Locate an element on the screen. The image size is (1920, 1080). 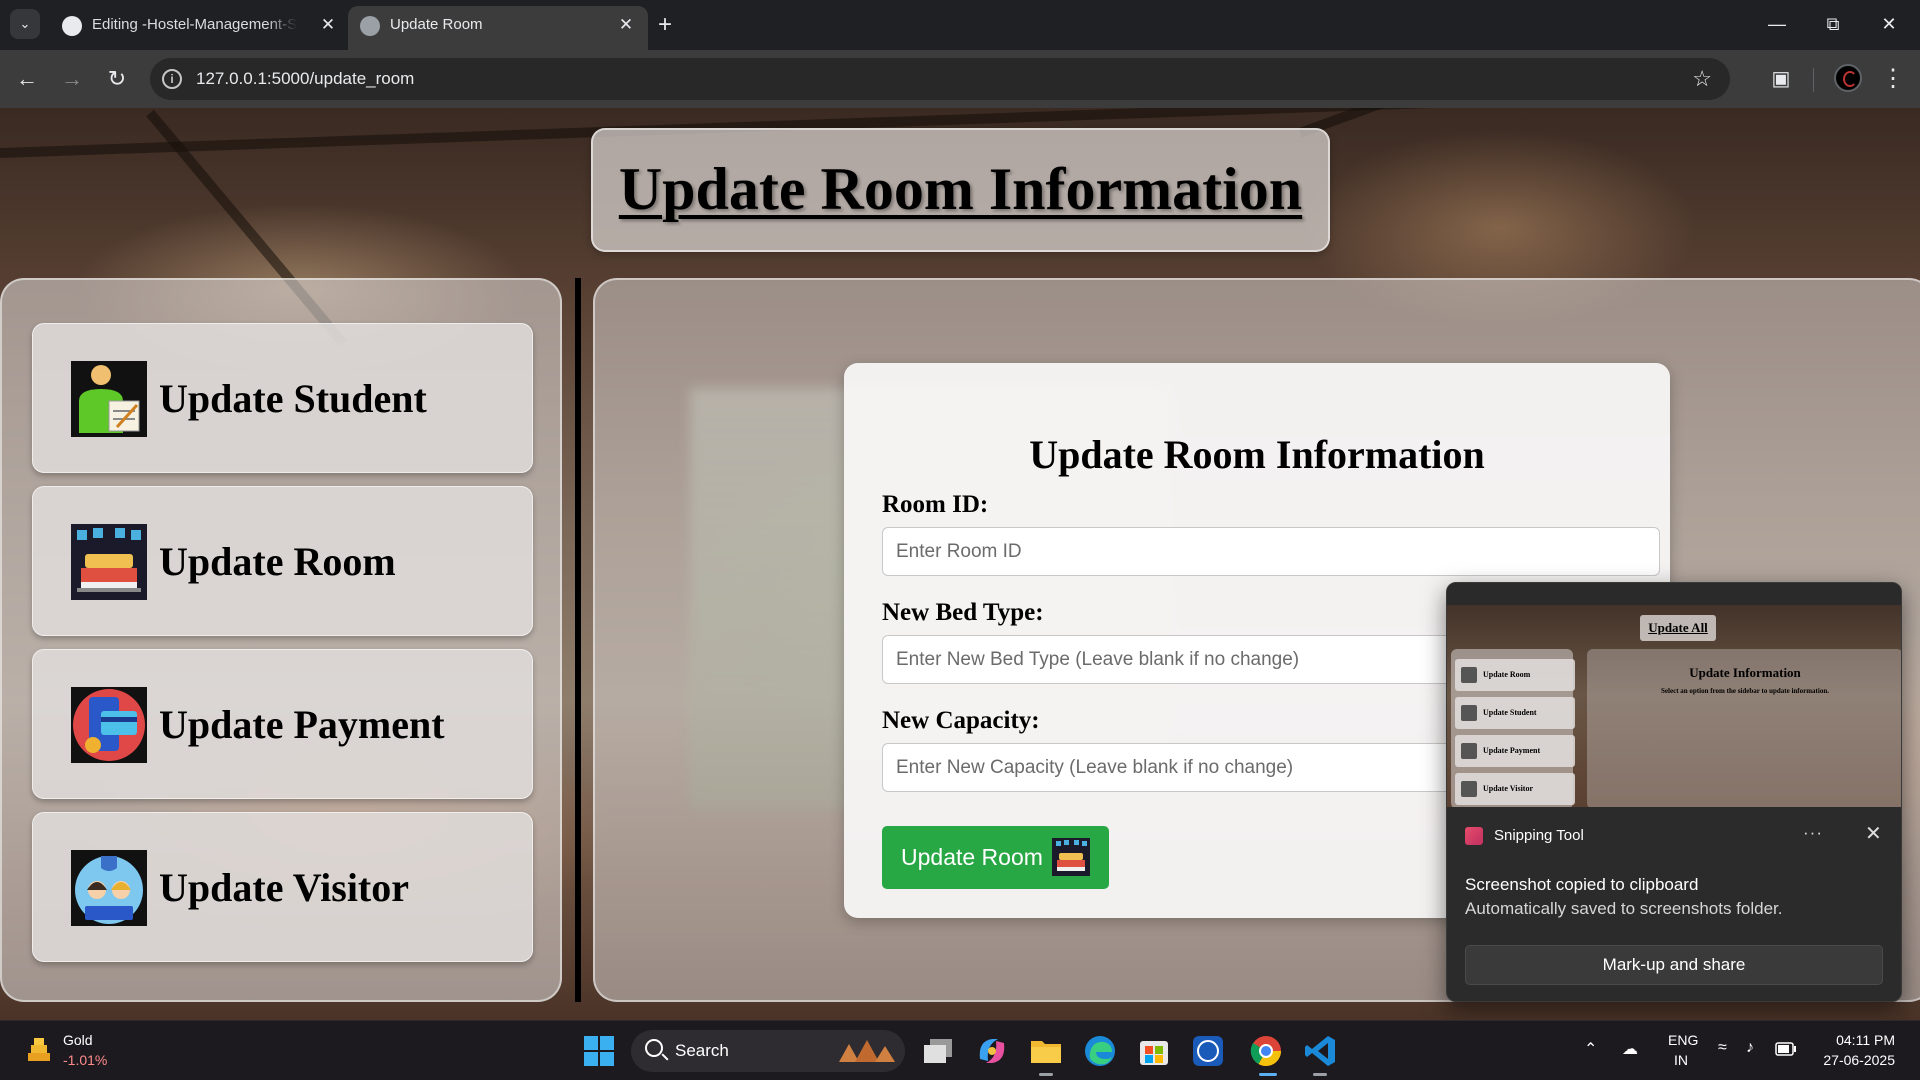
windows-start-icon is located at coordinates (599, 1051).